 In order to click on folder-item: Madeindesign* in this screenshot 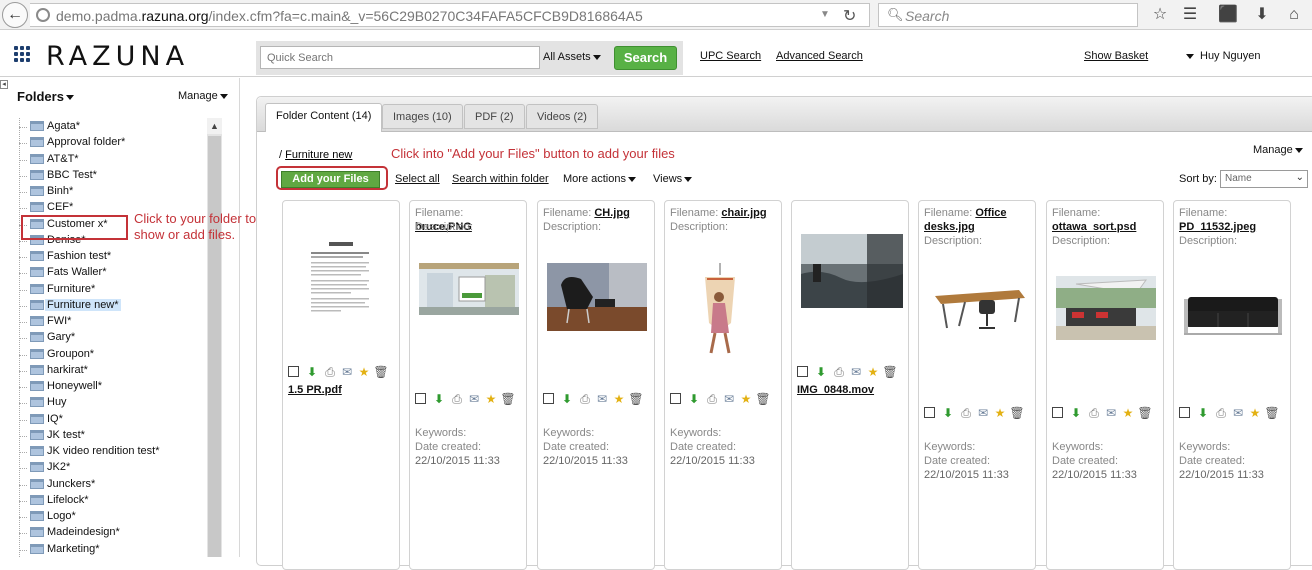, I will do `click(114, 533)`.